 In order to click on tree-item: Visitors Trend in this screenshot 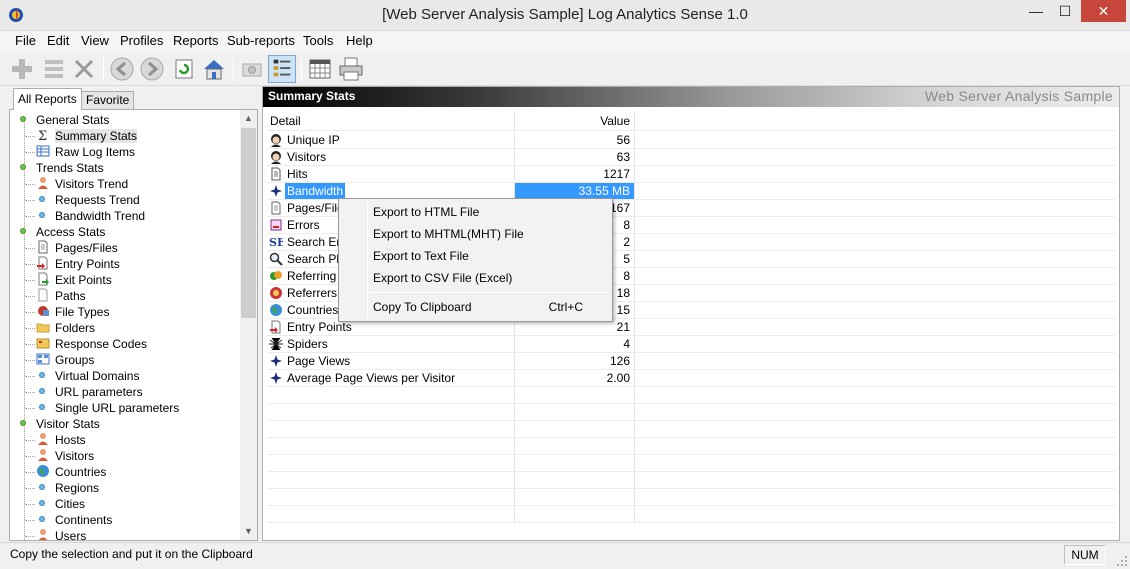, I will do `click(91, 184)`.